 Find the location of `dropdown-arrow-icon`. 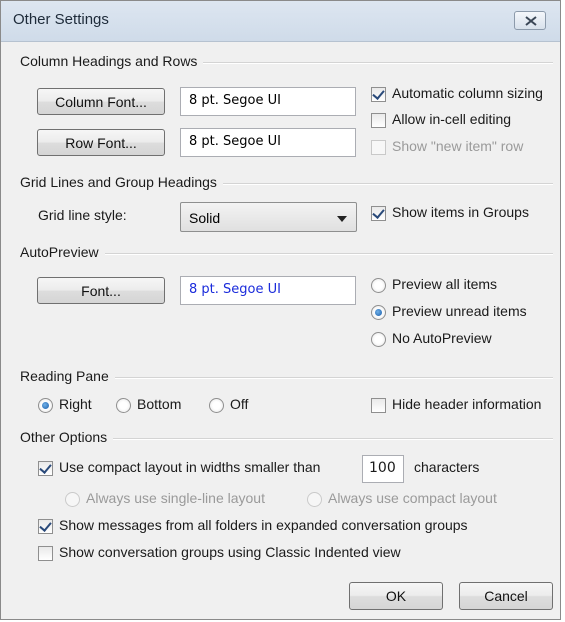

dropdown-arrow-icon is located at coordinates (342, 219).